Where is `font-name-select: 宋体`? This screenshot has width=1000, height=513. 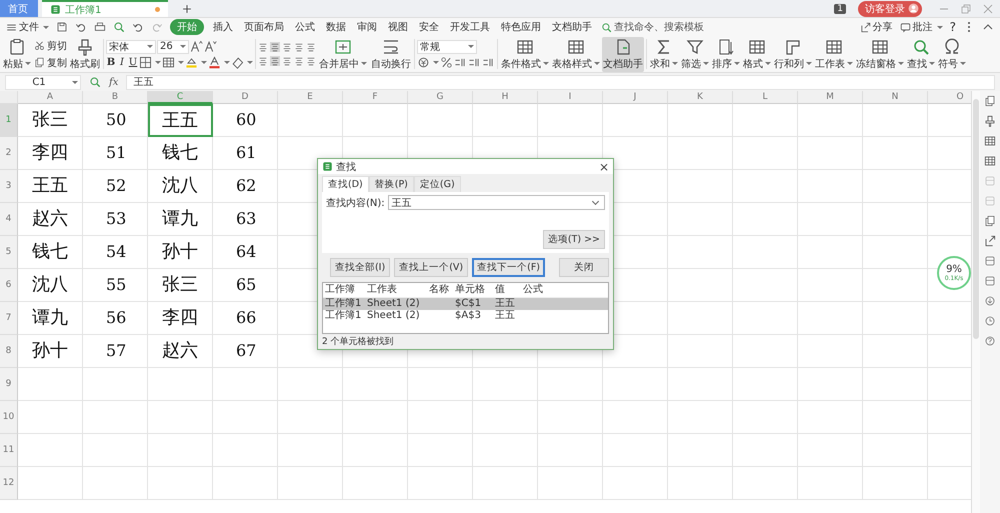 font-name-select: 宋体 is located at coordinates (131, 47).